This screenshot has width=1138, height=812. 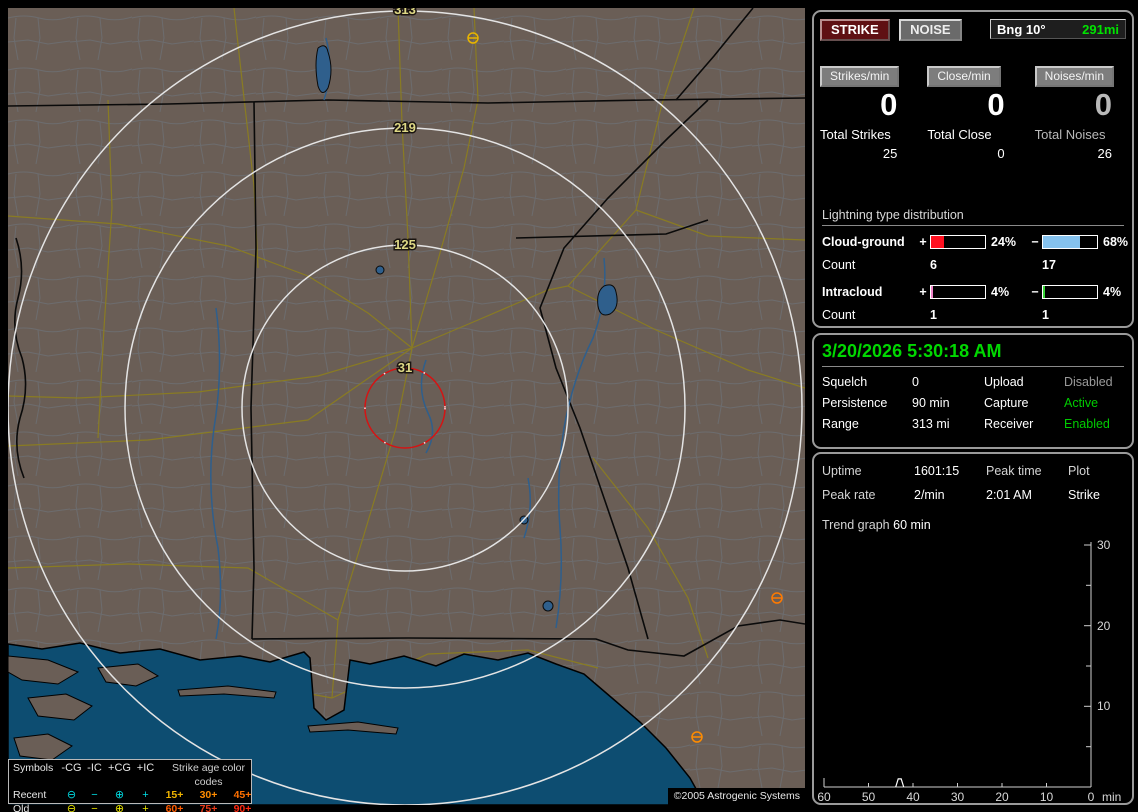 What do you see at coordinates (1004, 382) in the screenshot?
I see `upload-label: Upload` at bounding box center [1004, 382].